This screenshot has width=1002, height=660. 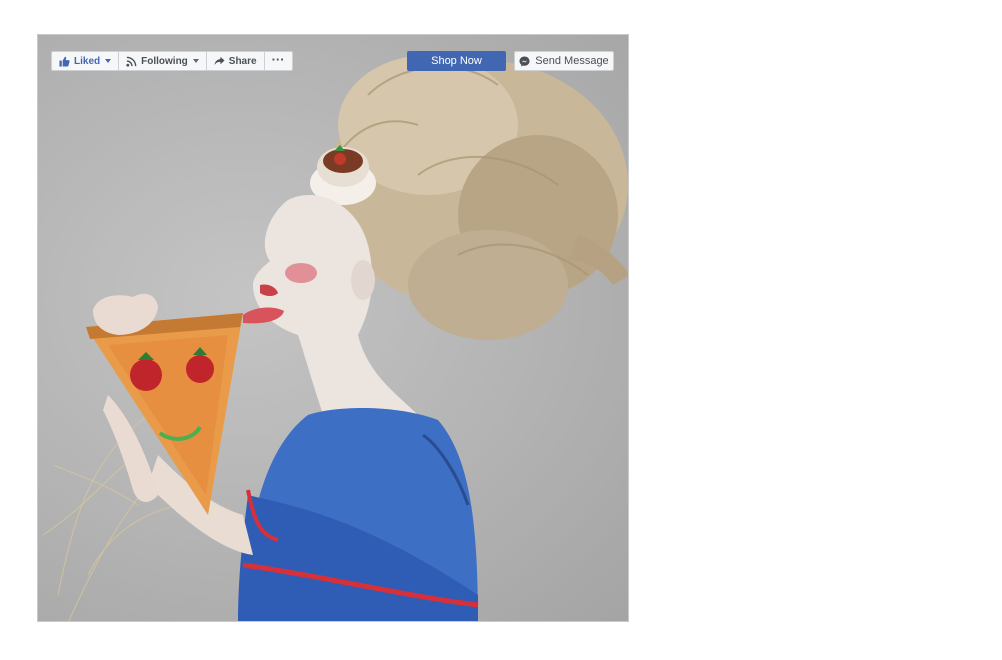 I want to click on shop-now-button: Shop Now, so click(x=456, y=61).